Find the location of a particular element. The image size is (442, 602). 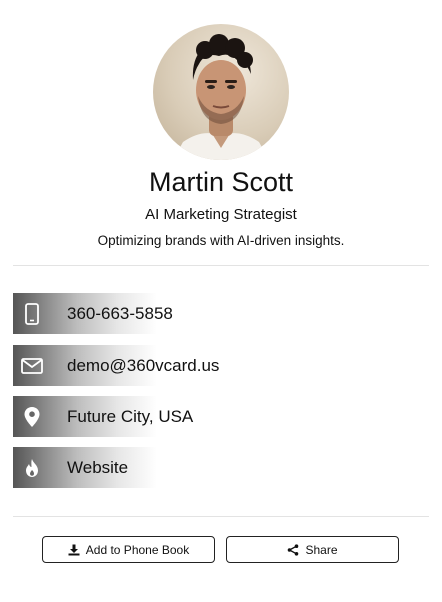

person-portrait is located at coordinates (221, 97).